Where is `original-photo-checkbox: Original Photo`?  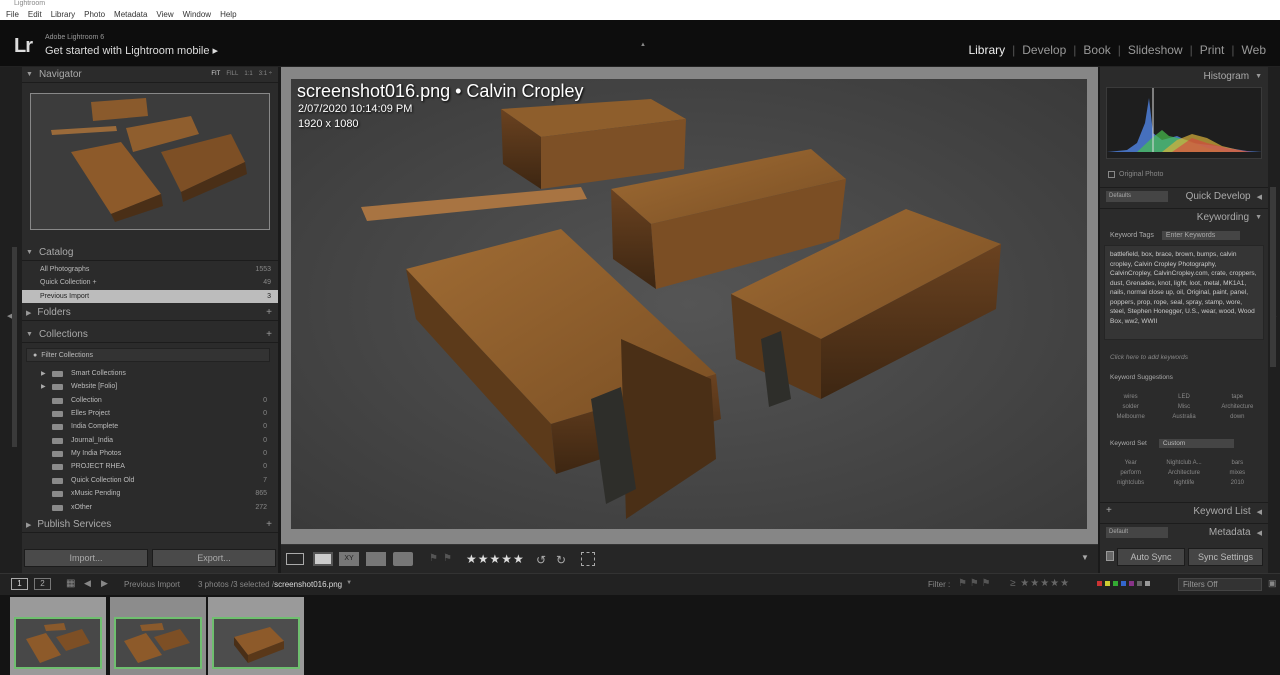
original-photo-checkbox: Original Photo is located at coordinates (1135, 174).